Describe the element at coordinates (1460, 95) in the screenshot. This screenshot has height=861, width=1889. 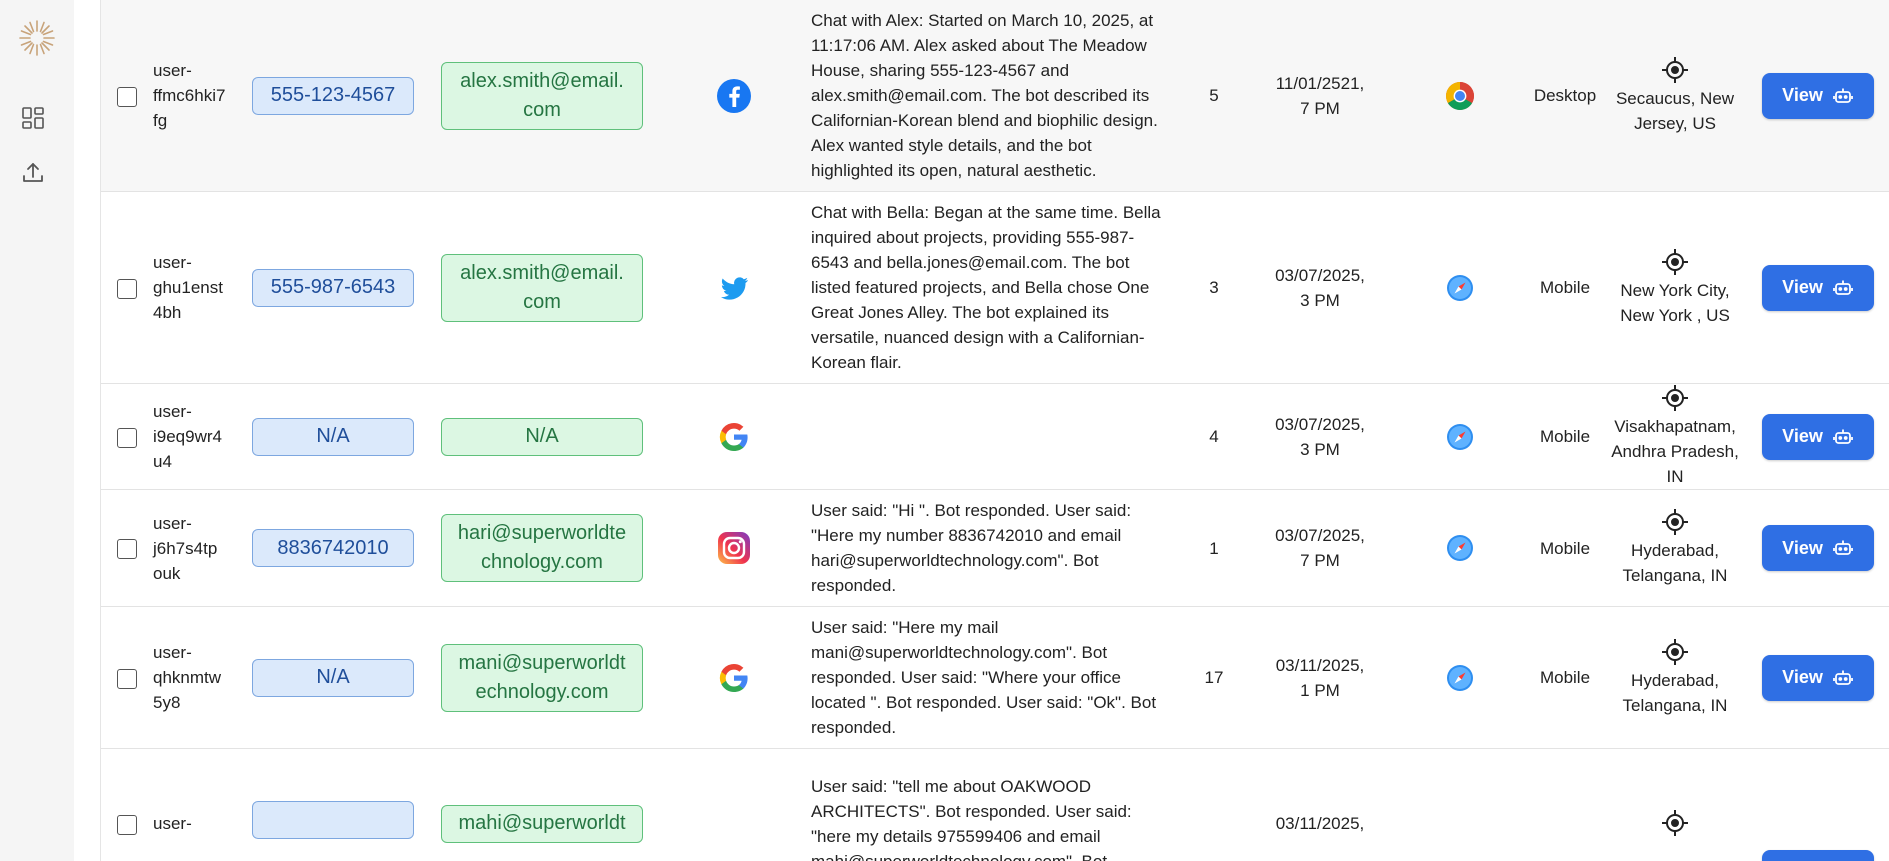
I see `chrome-icon` at that location.